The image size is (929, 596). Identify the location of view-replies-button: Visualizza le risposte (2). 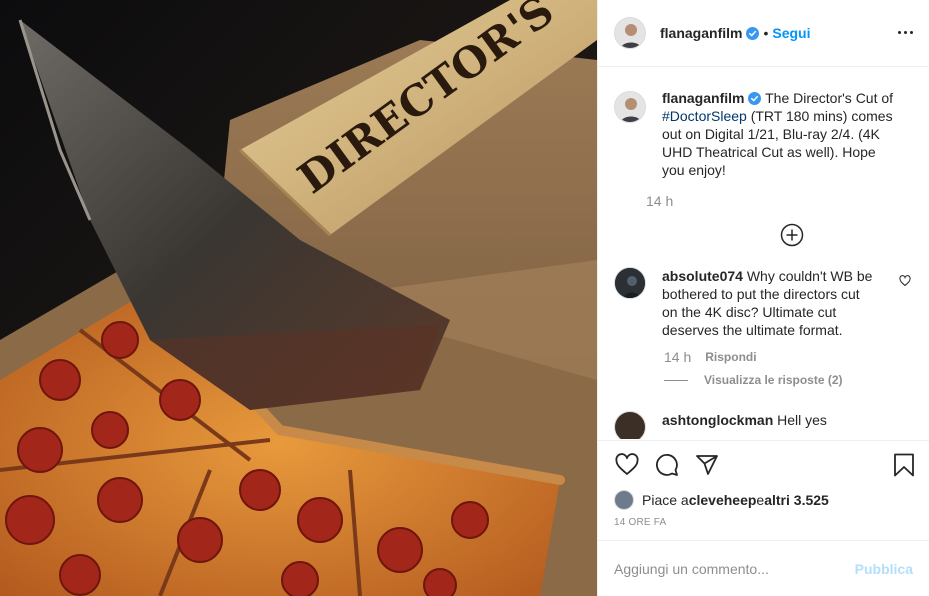
(788, 380).